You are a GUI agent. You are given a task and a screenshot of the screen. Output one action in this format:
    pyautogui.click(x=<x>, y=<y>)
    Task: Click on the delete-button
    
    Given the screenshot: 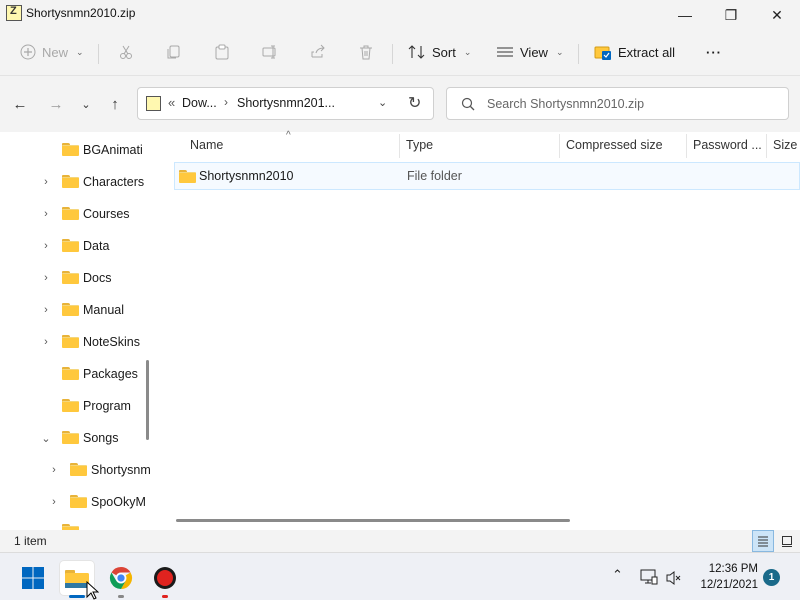 What is the action you would take?
    pyautogui.click(x=366, y=52)
    